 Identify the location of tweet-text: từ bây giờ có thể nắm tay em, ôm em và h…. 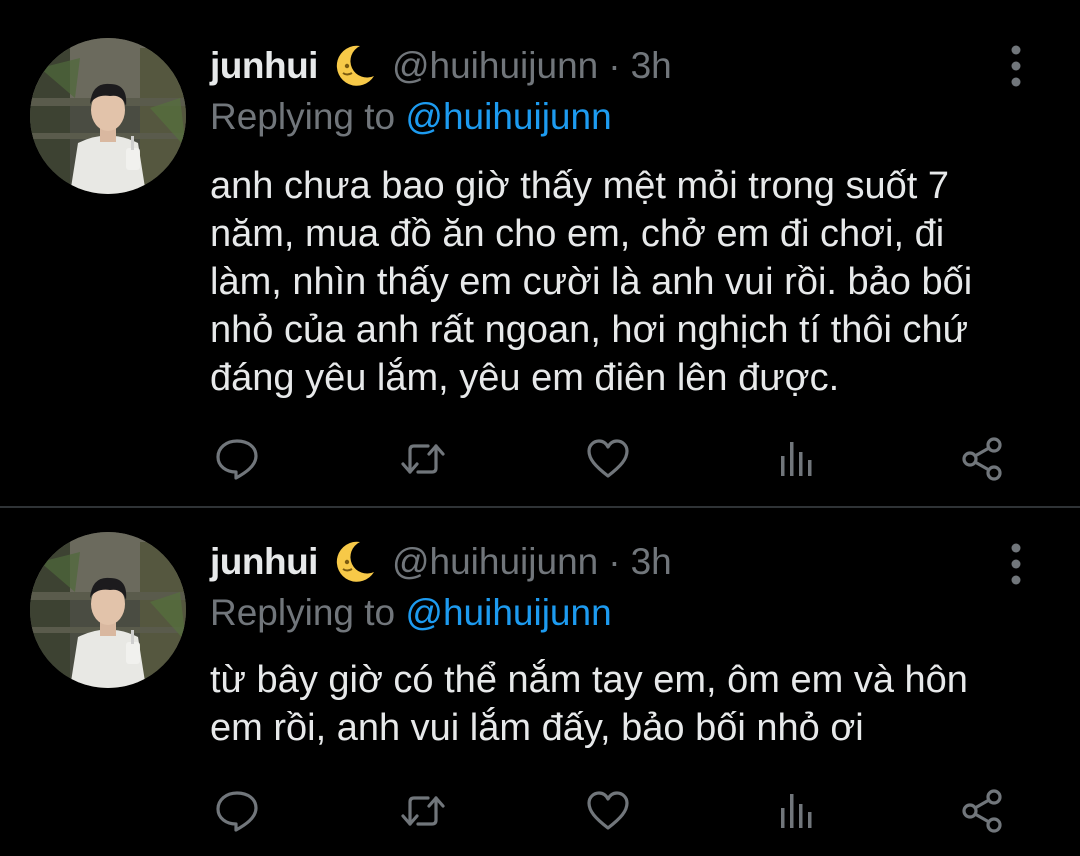
(630, 704).